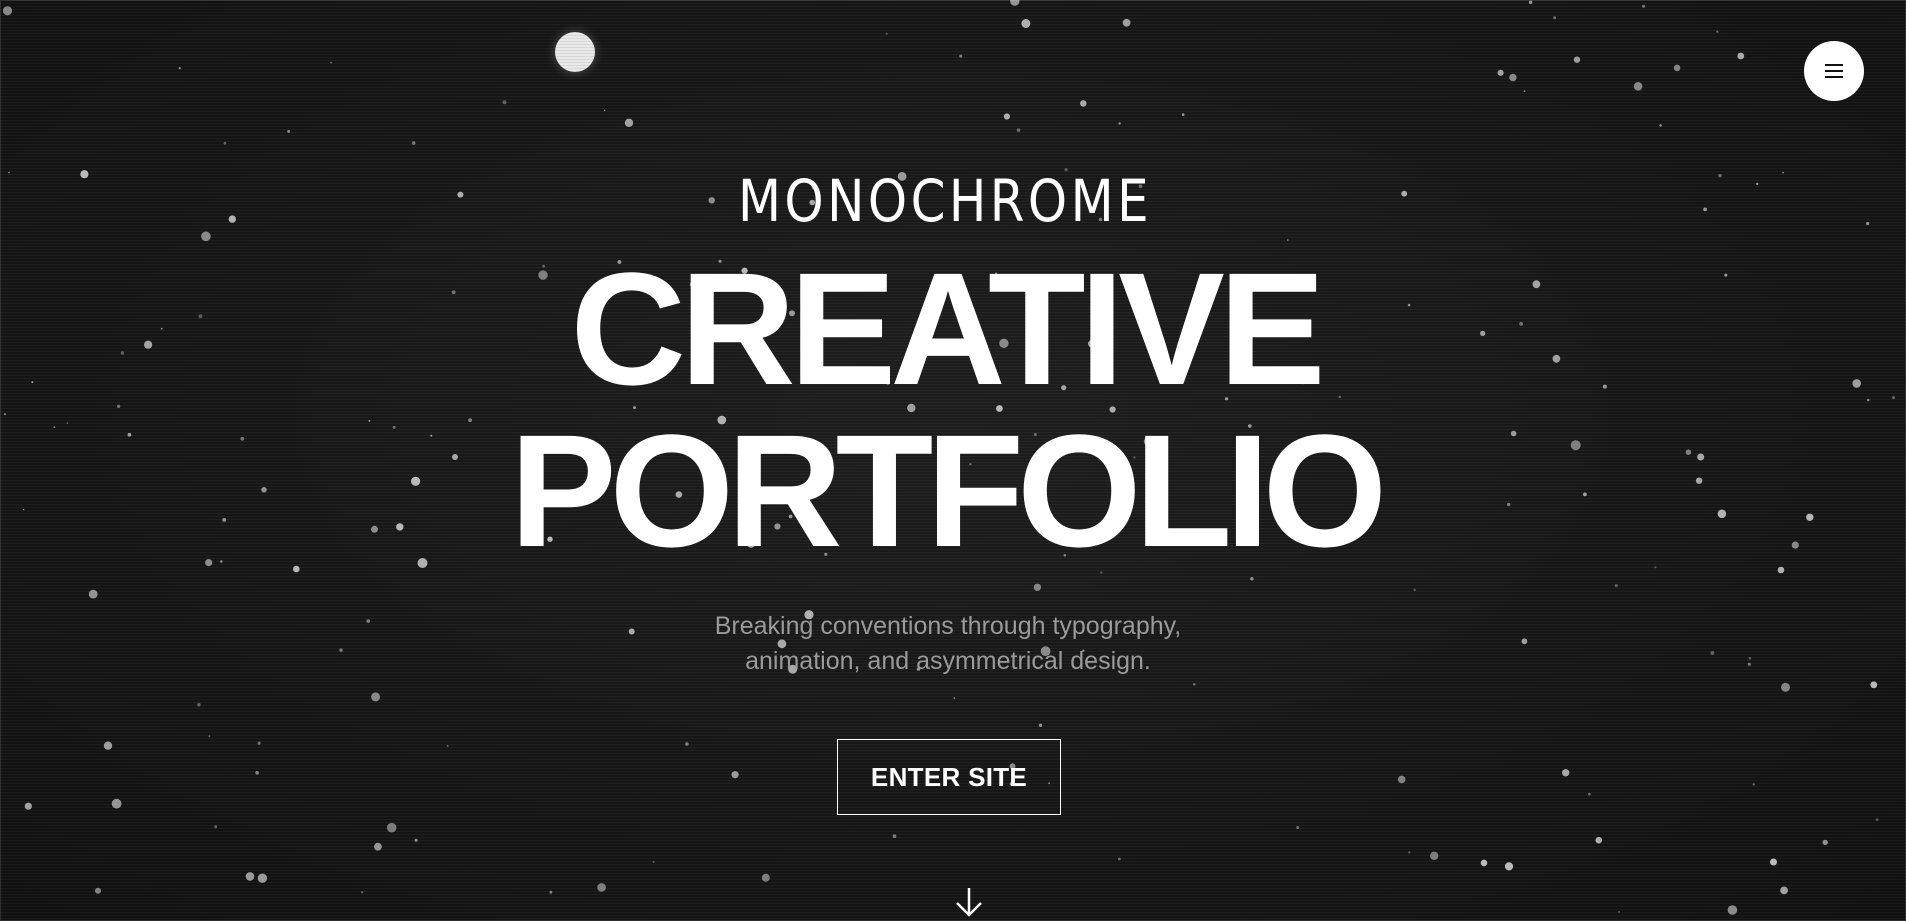 The image size is (1906, 921). I want to click on hero-headline-line1: CREATIVE, so click(947, 328).